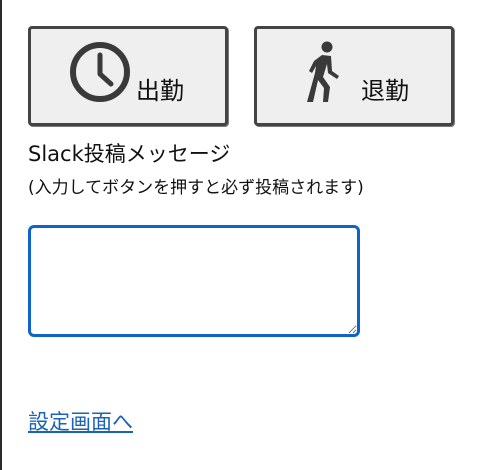 The width and height of the screenshot is (482, 470). I want to click on checkin-button: 出勤, so click(128, 76).